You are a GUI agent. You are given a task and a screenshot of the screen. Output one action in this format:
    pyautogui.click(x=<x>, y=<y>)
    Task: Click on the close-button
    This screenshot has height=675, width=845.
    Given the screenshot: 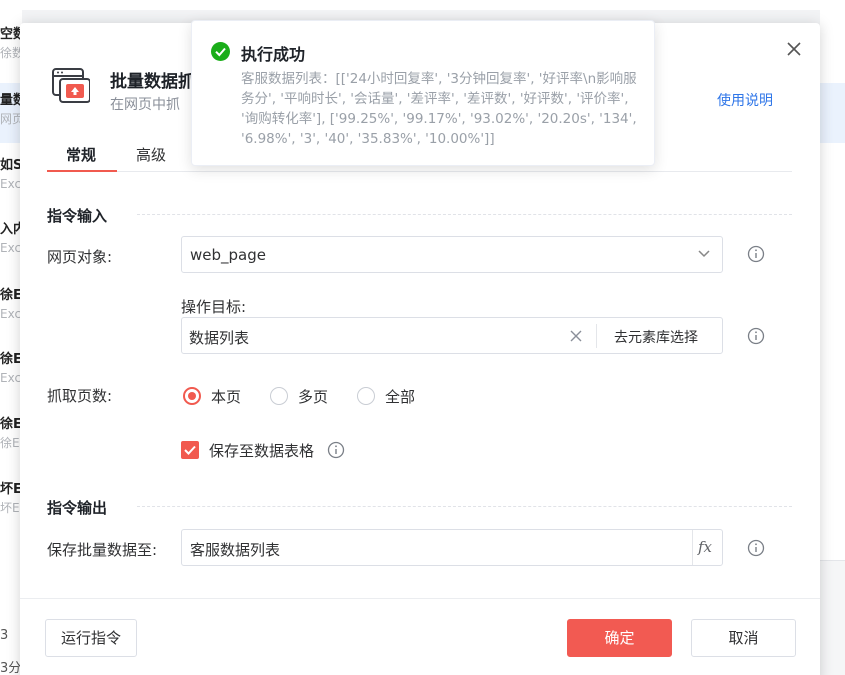 What is the action you would take?
    pyautogui.click(x=794, y=49)
    